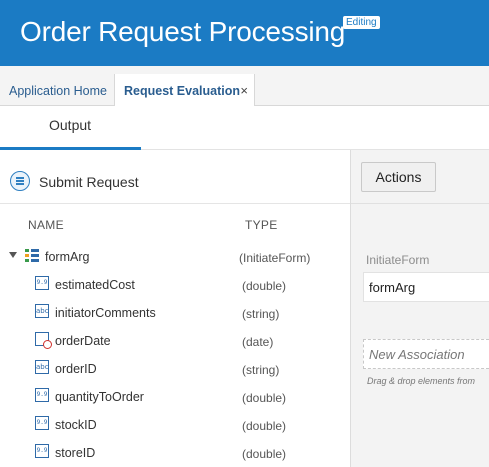 The height and width of the screenshot is (467, 489). What do you see at coordinates (46, 225) in the screenshot?
I see `column-header-name: NAME` at bounding box center [46, 225].